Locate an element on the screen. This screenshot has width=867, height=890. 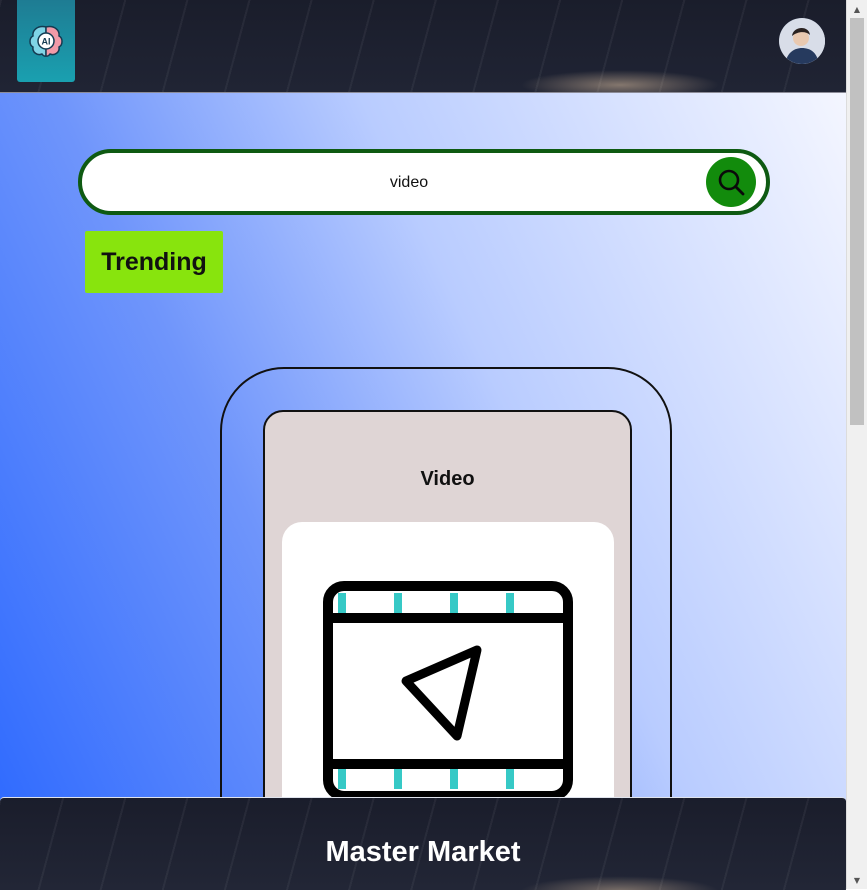
scrollbar-thumb is located at coordinates (857, 221).